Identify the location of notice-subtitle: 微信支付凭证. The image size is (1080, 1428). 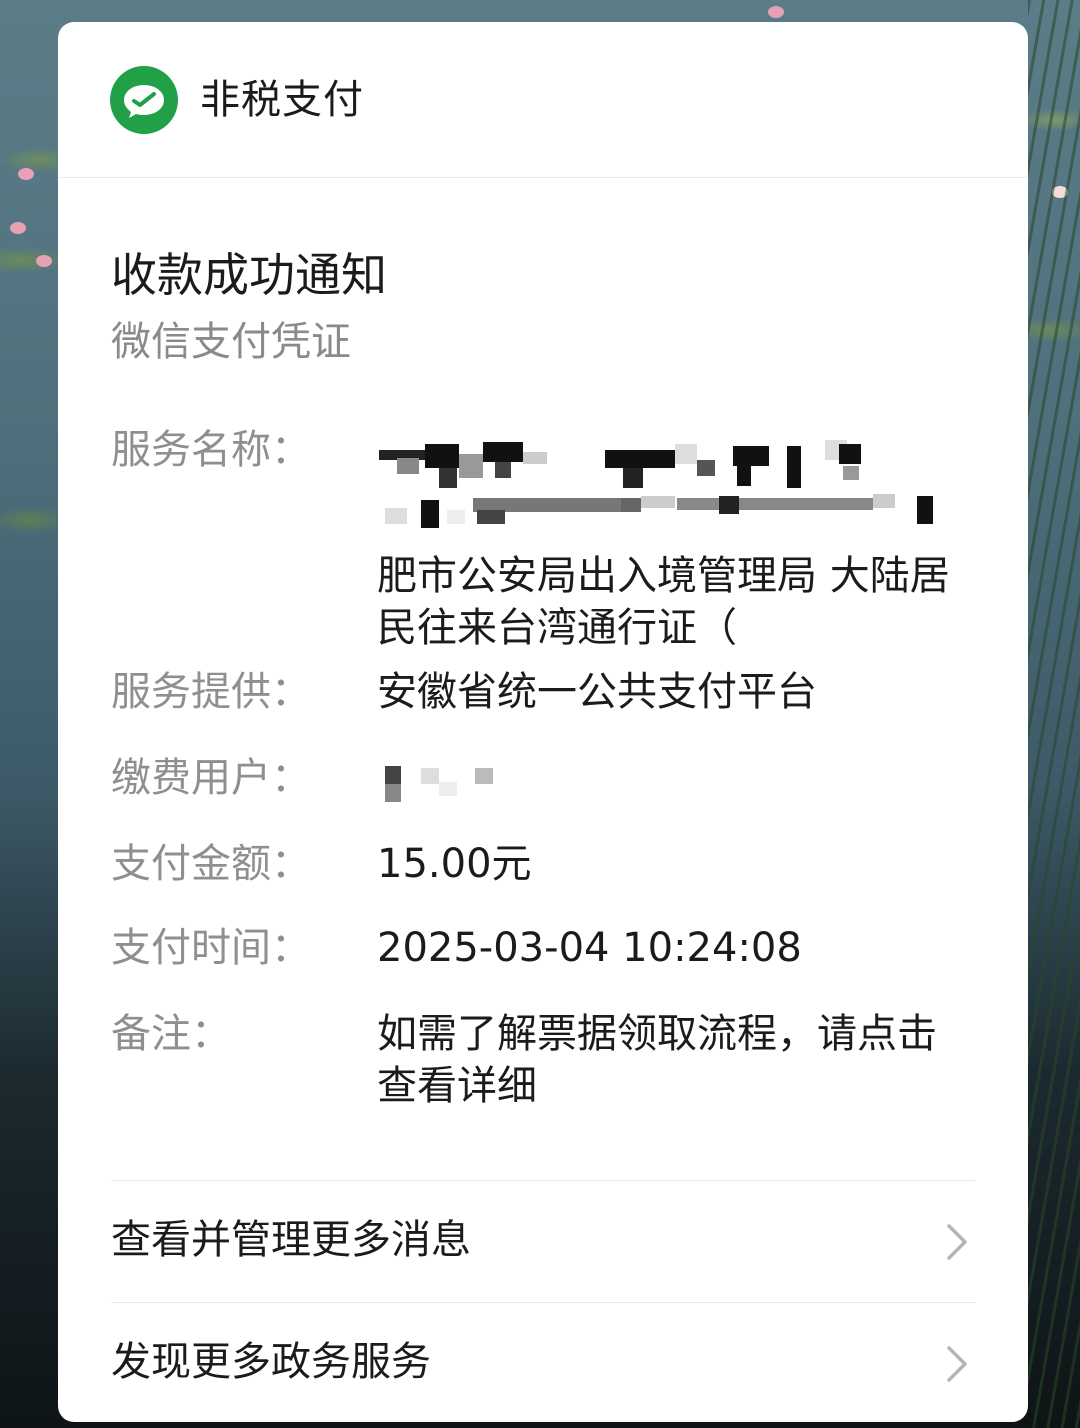
(231, 342).